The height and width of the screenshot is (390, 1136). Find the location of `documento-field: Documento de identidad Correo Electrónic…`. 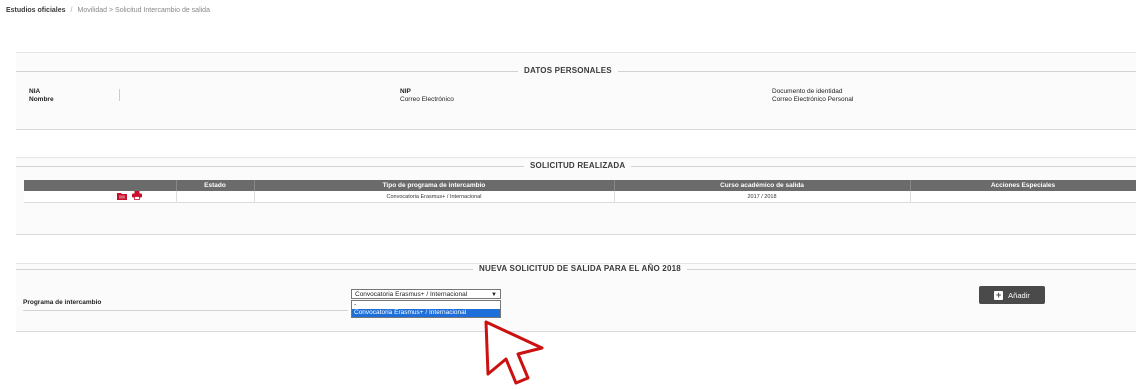

documento-field: Documento de identidad Correo Electrónic… is located at coordinates (812, 95).